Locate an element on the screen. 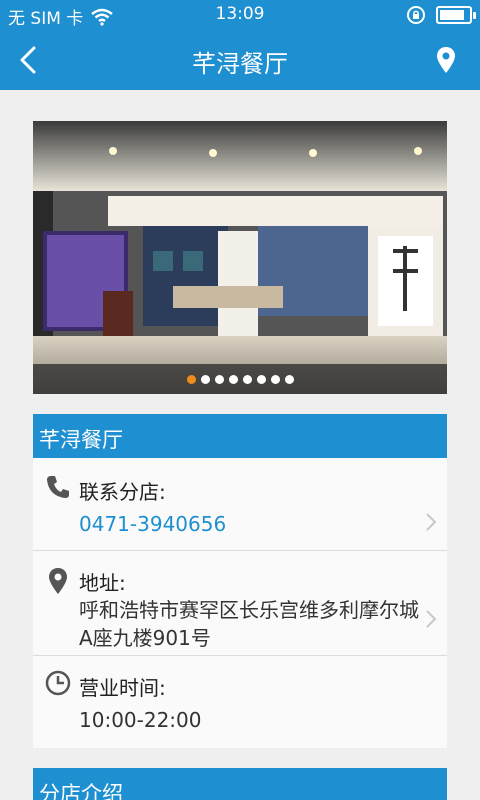 Image resolution: width=480 pixels, height=800 pixels. page-title: 芊浔餐厅 is located at coordinates (240, 64).